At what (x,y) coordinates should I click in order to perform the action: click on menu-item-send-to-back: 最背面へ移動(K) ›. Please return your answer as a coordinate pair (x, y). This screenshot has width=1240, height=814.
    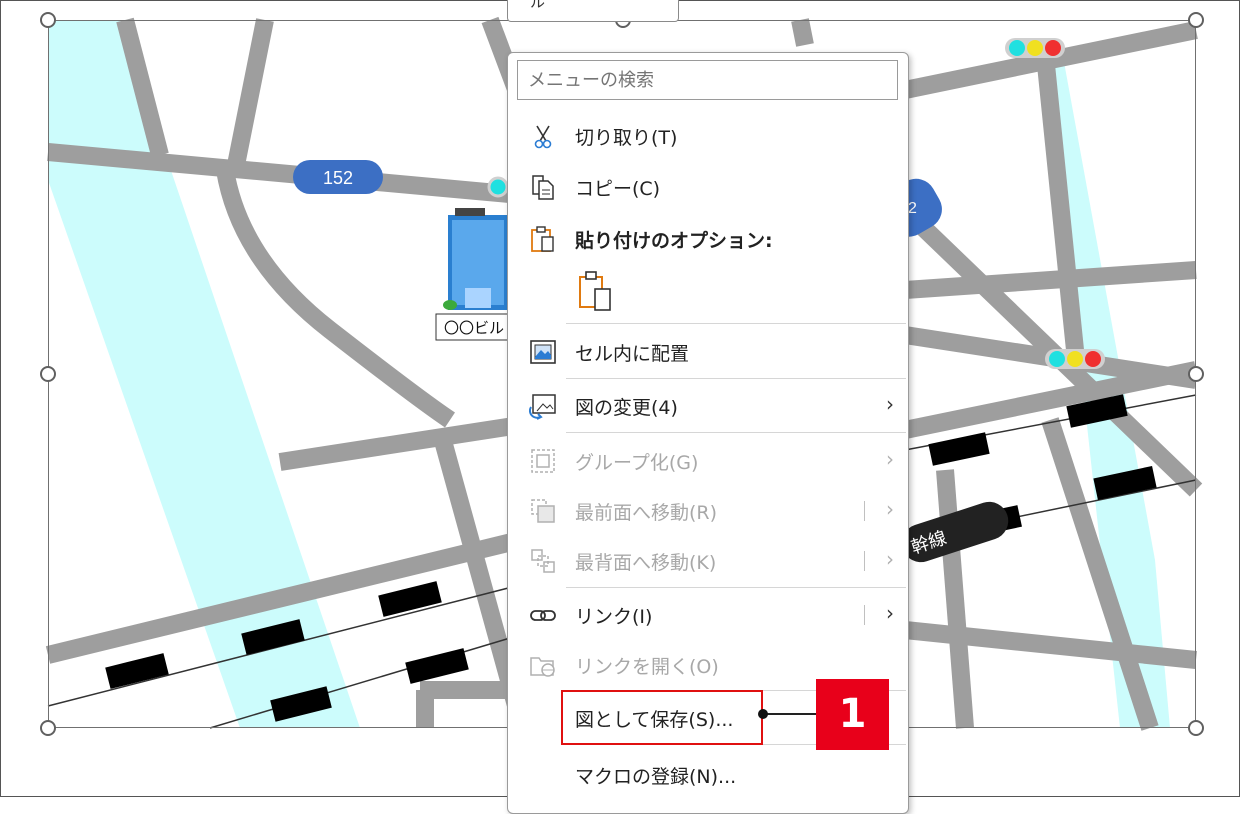
    Looking at the image, I should click on (707, 560).